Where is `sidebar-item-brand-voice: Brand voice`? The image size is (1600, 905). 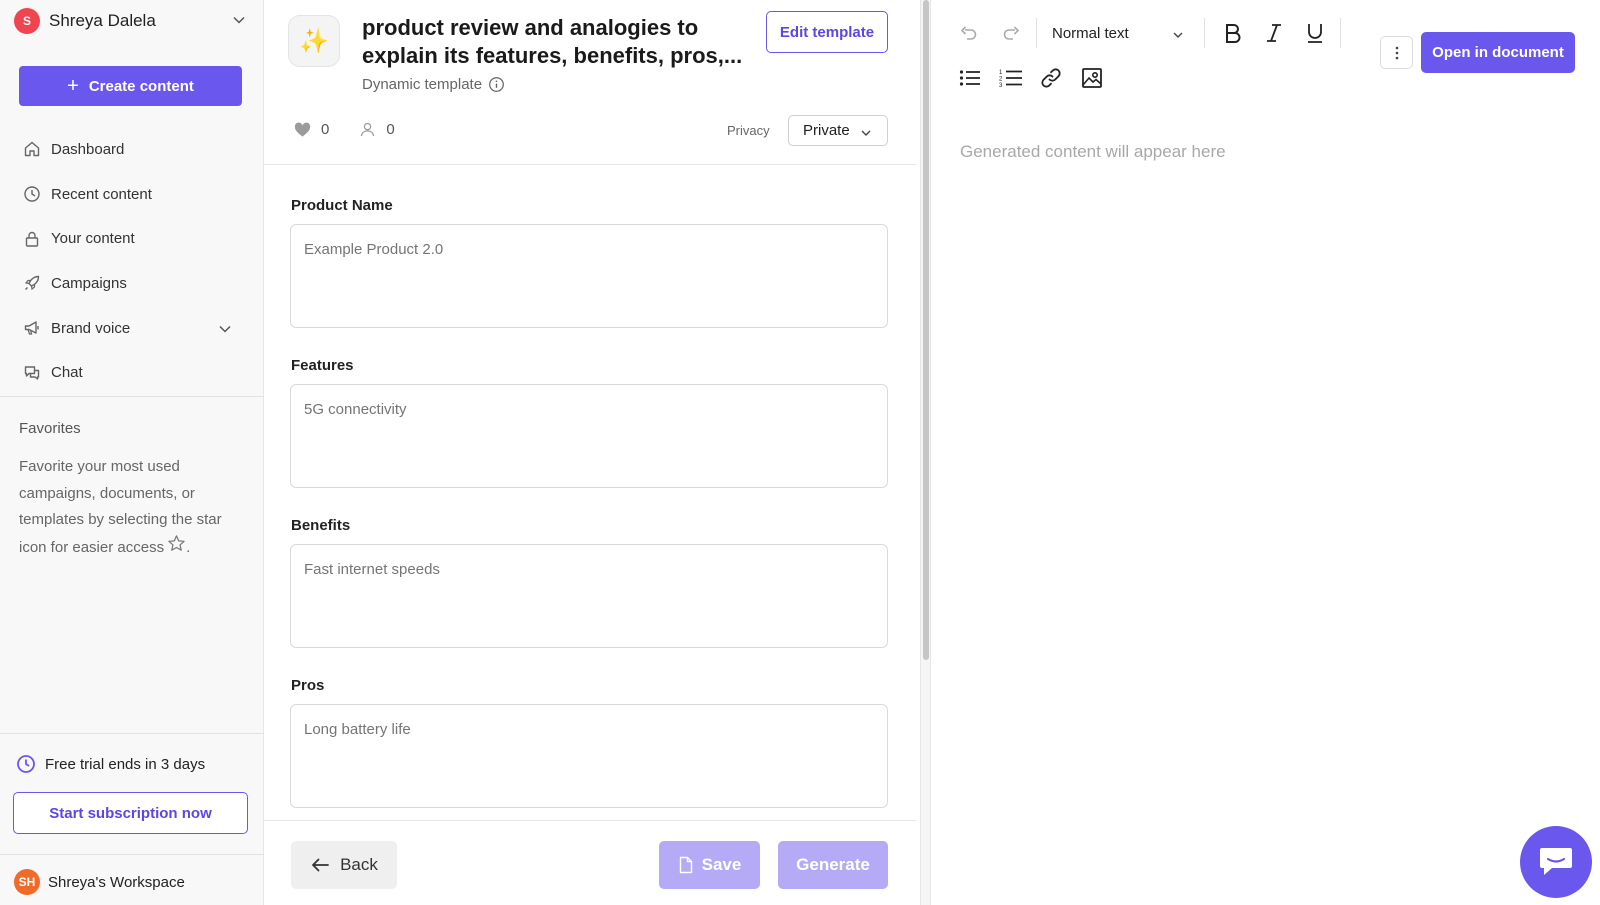 sidebar-item-brand-voice: Brand voice is located at coordinates (132, 328).